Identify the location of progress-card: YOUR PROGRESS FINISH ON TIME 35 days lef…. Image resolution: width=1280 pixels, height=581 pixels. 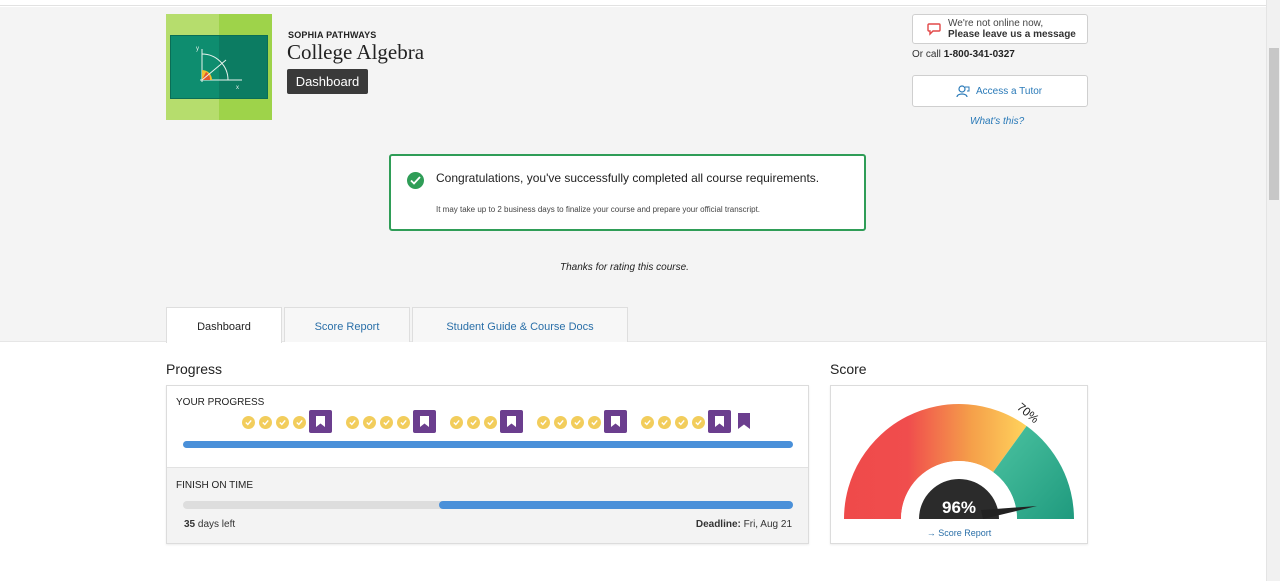
(487, 464).